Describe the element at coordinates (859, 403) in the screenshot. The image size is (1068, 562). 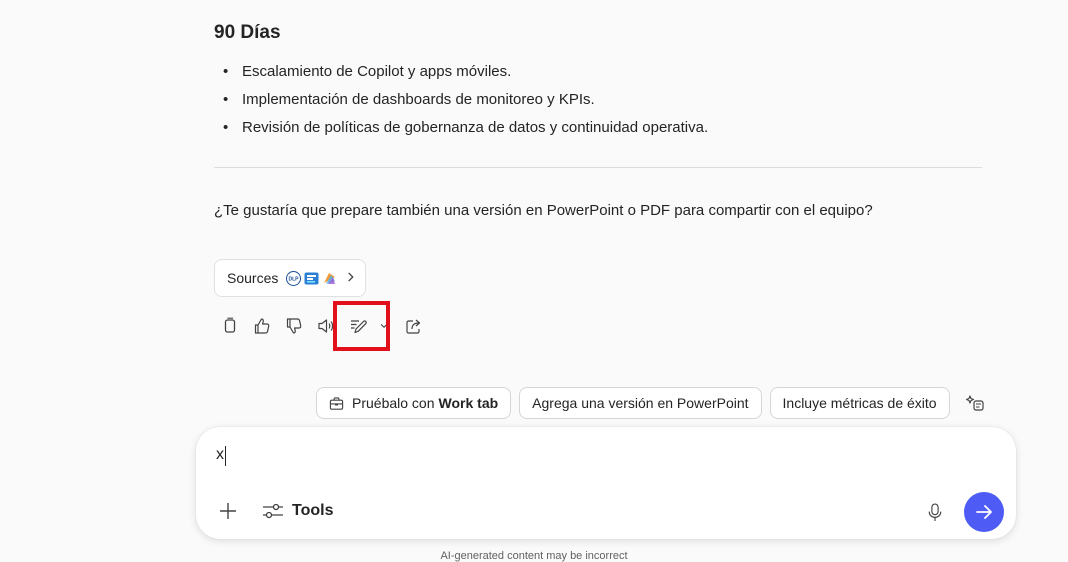
I see `suggestion-metrics-button: Incluye métricas de éxito` at that location.